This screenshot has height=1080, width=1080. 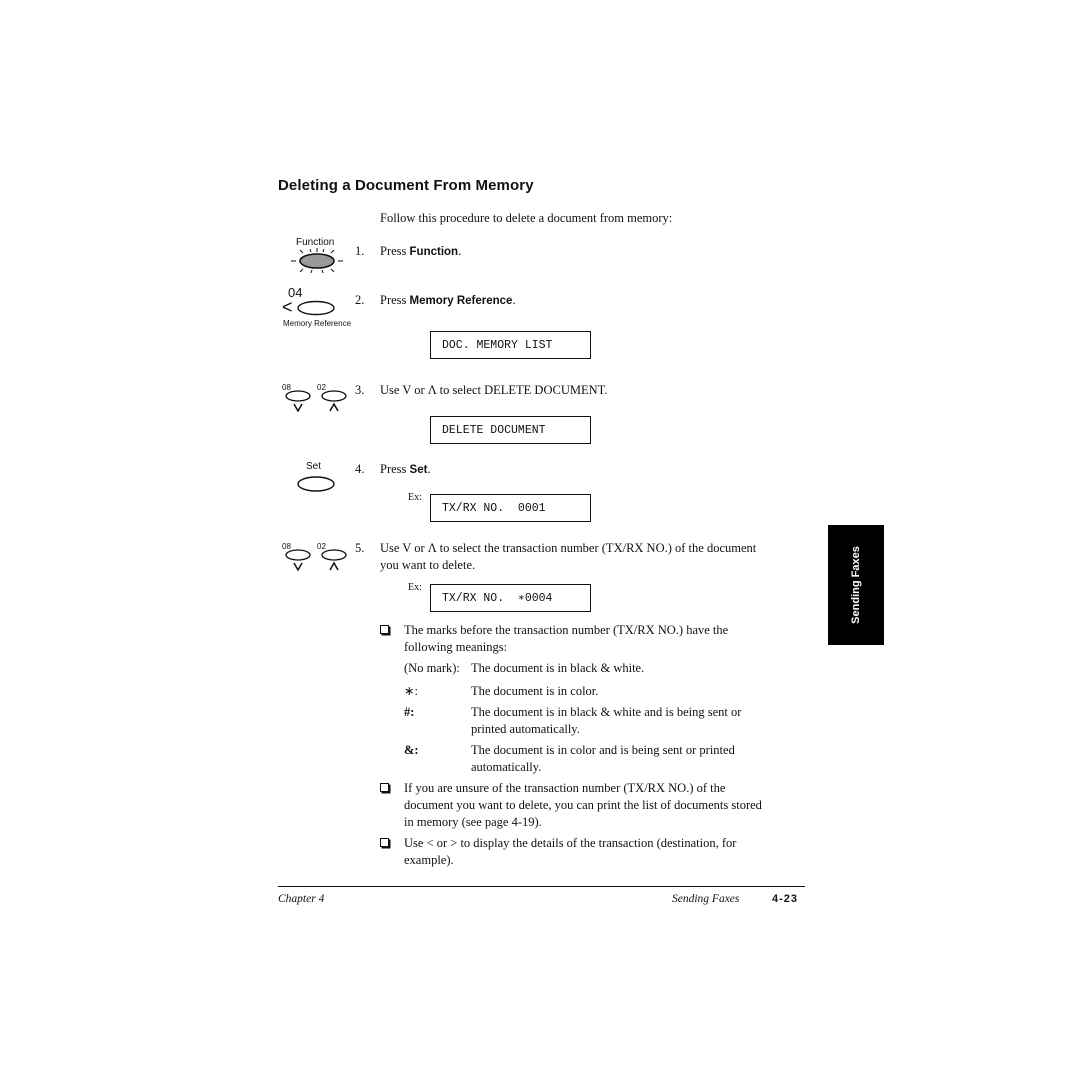 What do you see at coordinates (785, 899) in the screenshot?
I see `footer-page-number: 4-23` at bounding box center [785, 899].